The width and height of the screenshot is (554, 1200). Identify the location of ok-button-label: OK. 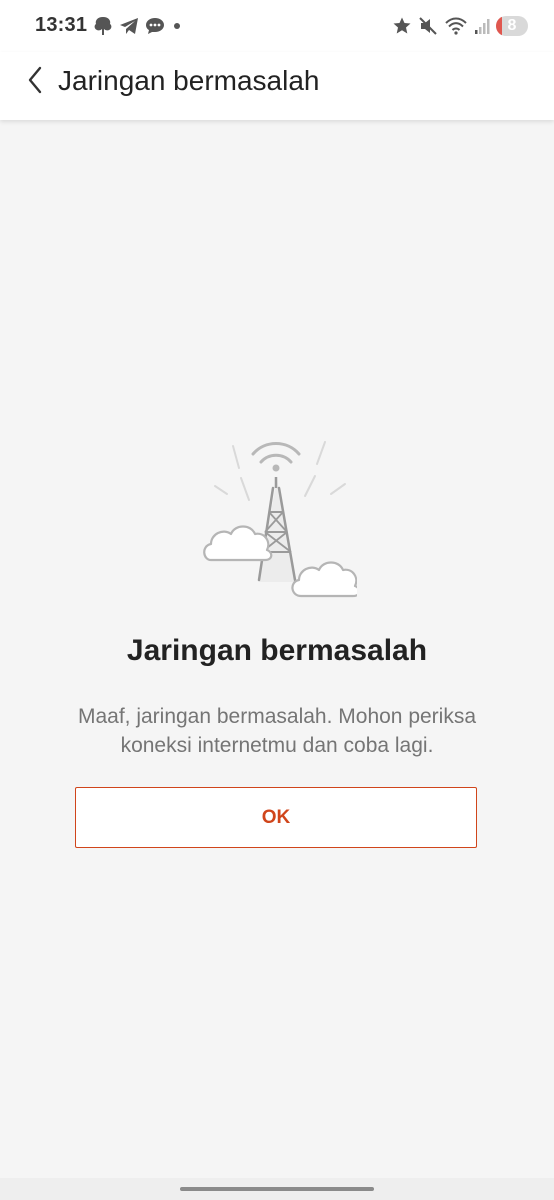
(276, 817).